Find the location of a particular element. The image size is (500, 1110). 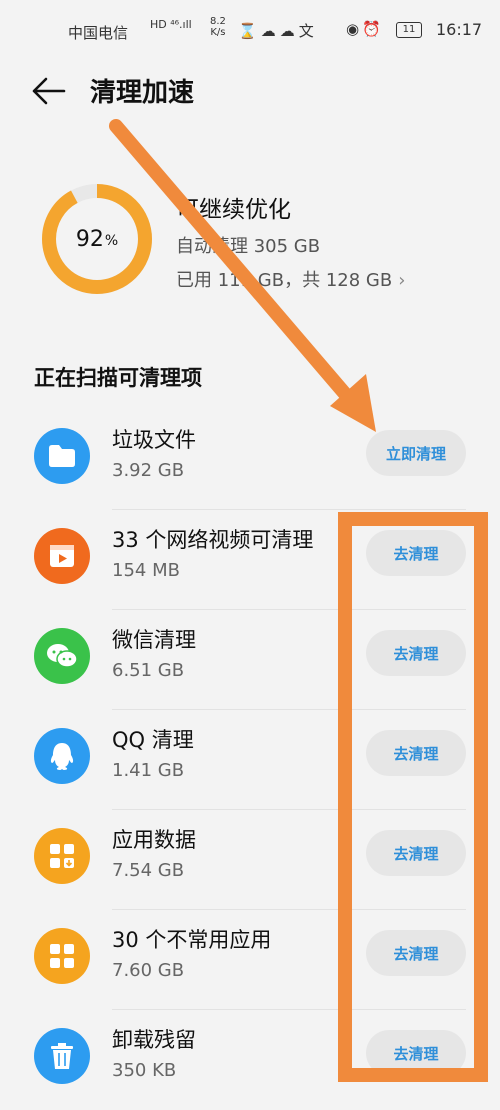

app-header: 清理加速 is located at coordinates (250, 92).